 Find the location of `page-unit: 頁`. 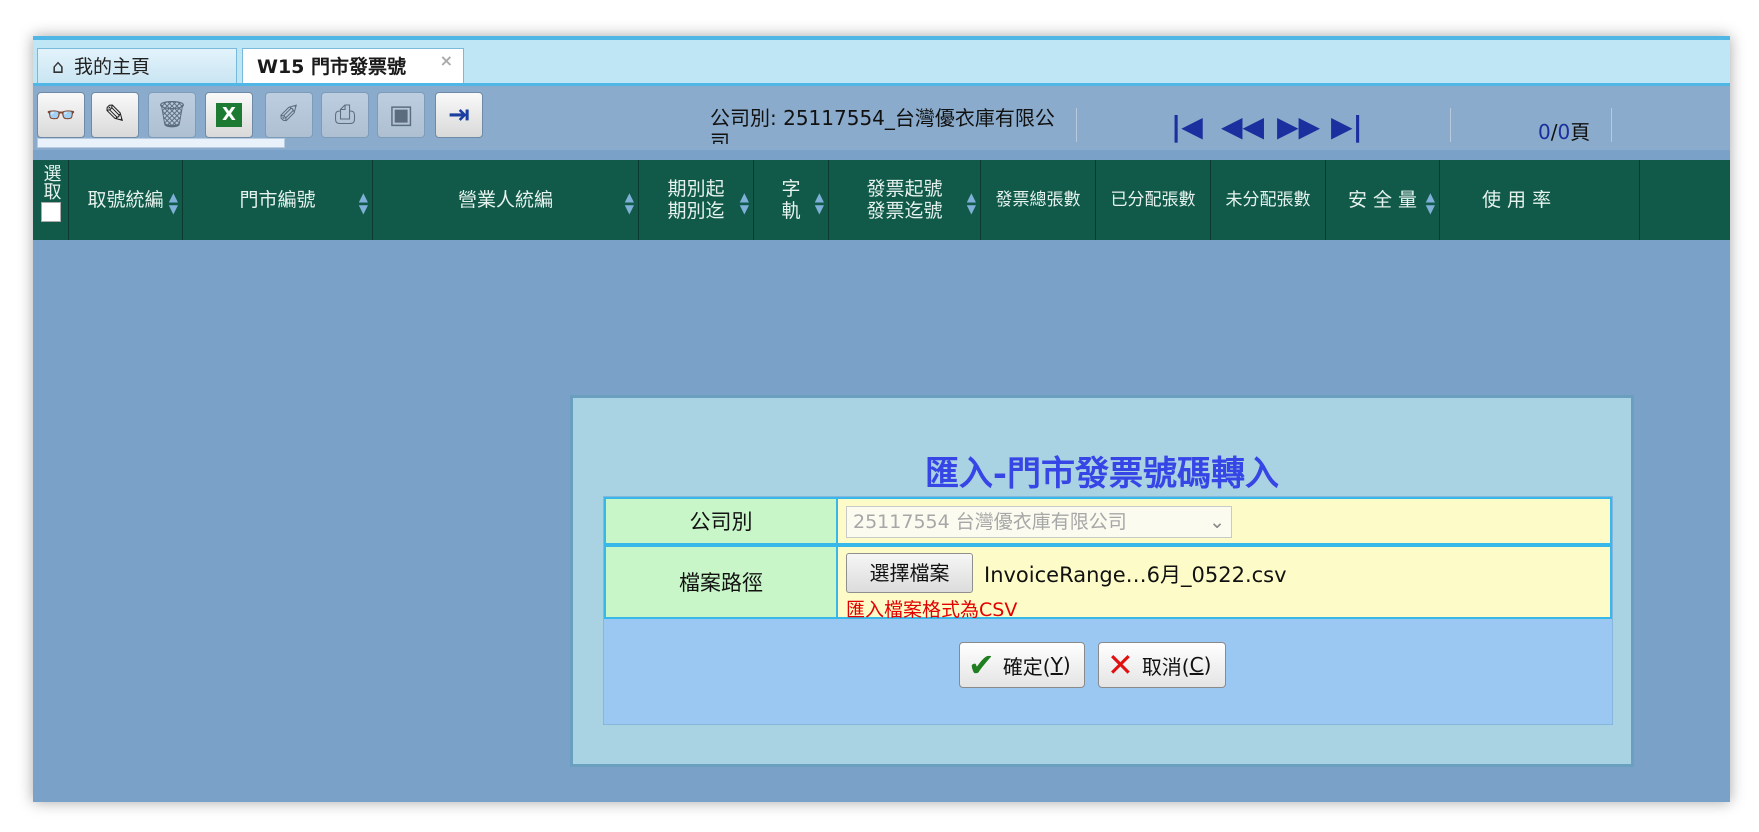

page-unit: 頁 is located at coordinates (1580, 132).